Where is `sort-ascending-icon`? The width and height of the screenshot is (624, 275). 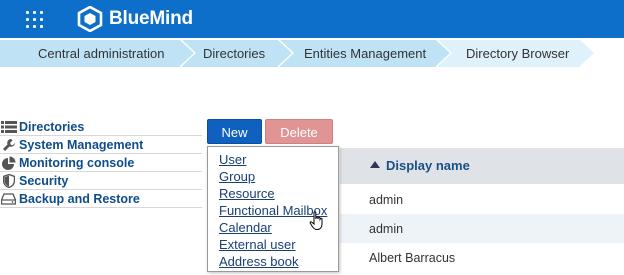 sort-ascending-icon is located at coordinates (375, 164).